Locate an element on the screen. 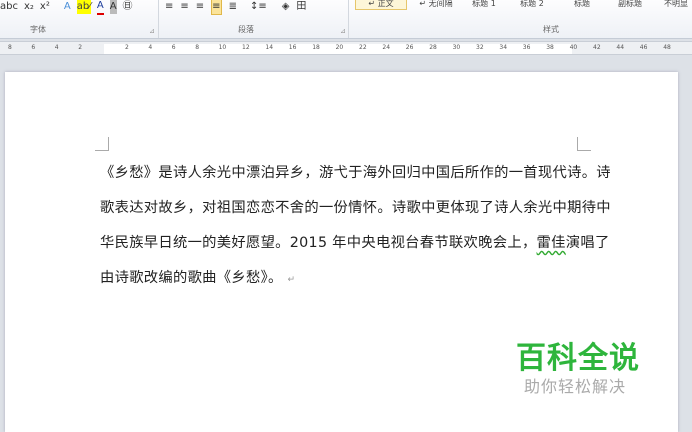 This screenshot has height=432, width=692. distribute-button: ≣ is located at coordinates (233, 7).